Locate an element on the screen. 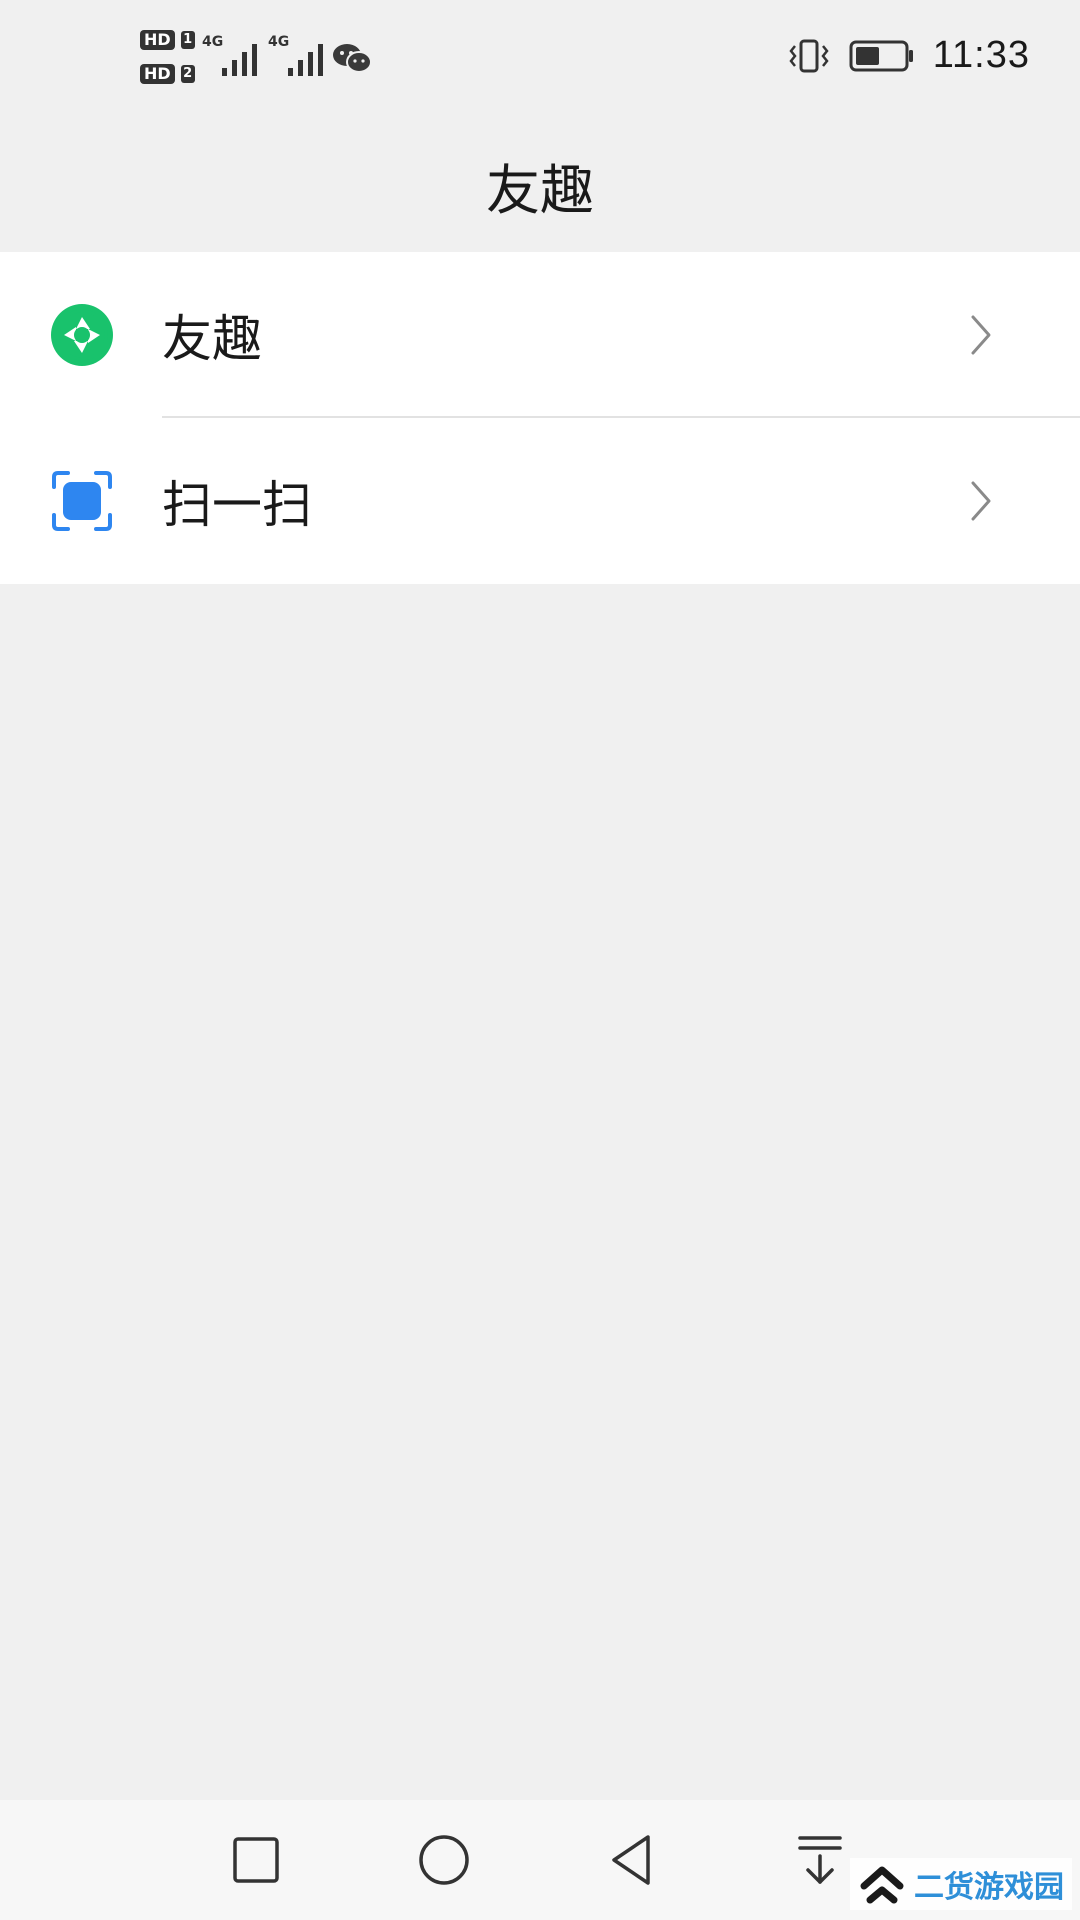 Image resolution: width=1080 pixels, height=1920 pixels. watermark: 二货游戏园 is located at coordinates (961, 1884).